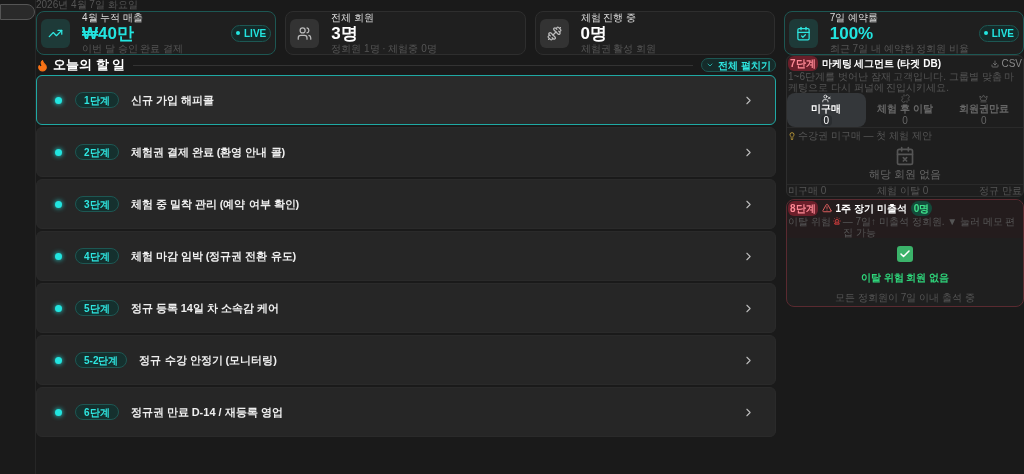 The image size is (1024, 474). Describe the element at coordinates (710, 65) in the screenshot. I see `chevron-down-icon` at that location.